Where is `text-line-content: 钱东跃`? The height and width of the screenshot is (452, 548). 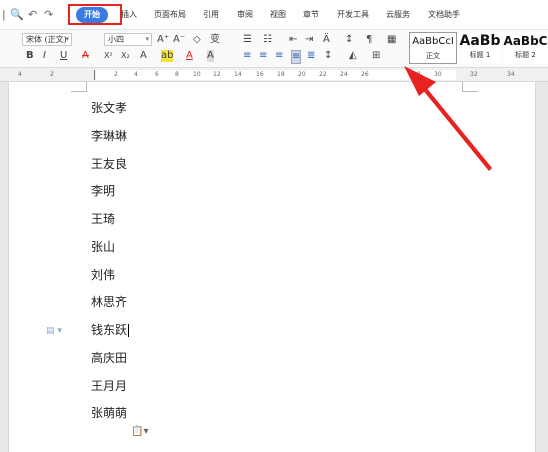 text-line-content: 钱东跃 is located at coordinates (109, 330).